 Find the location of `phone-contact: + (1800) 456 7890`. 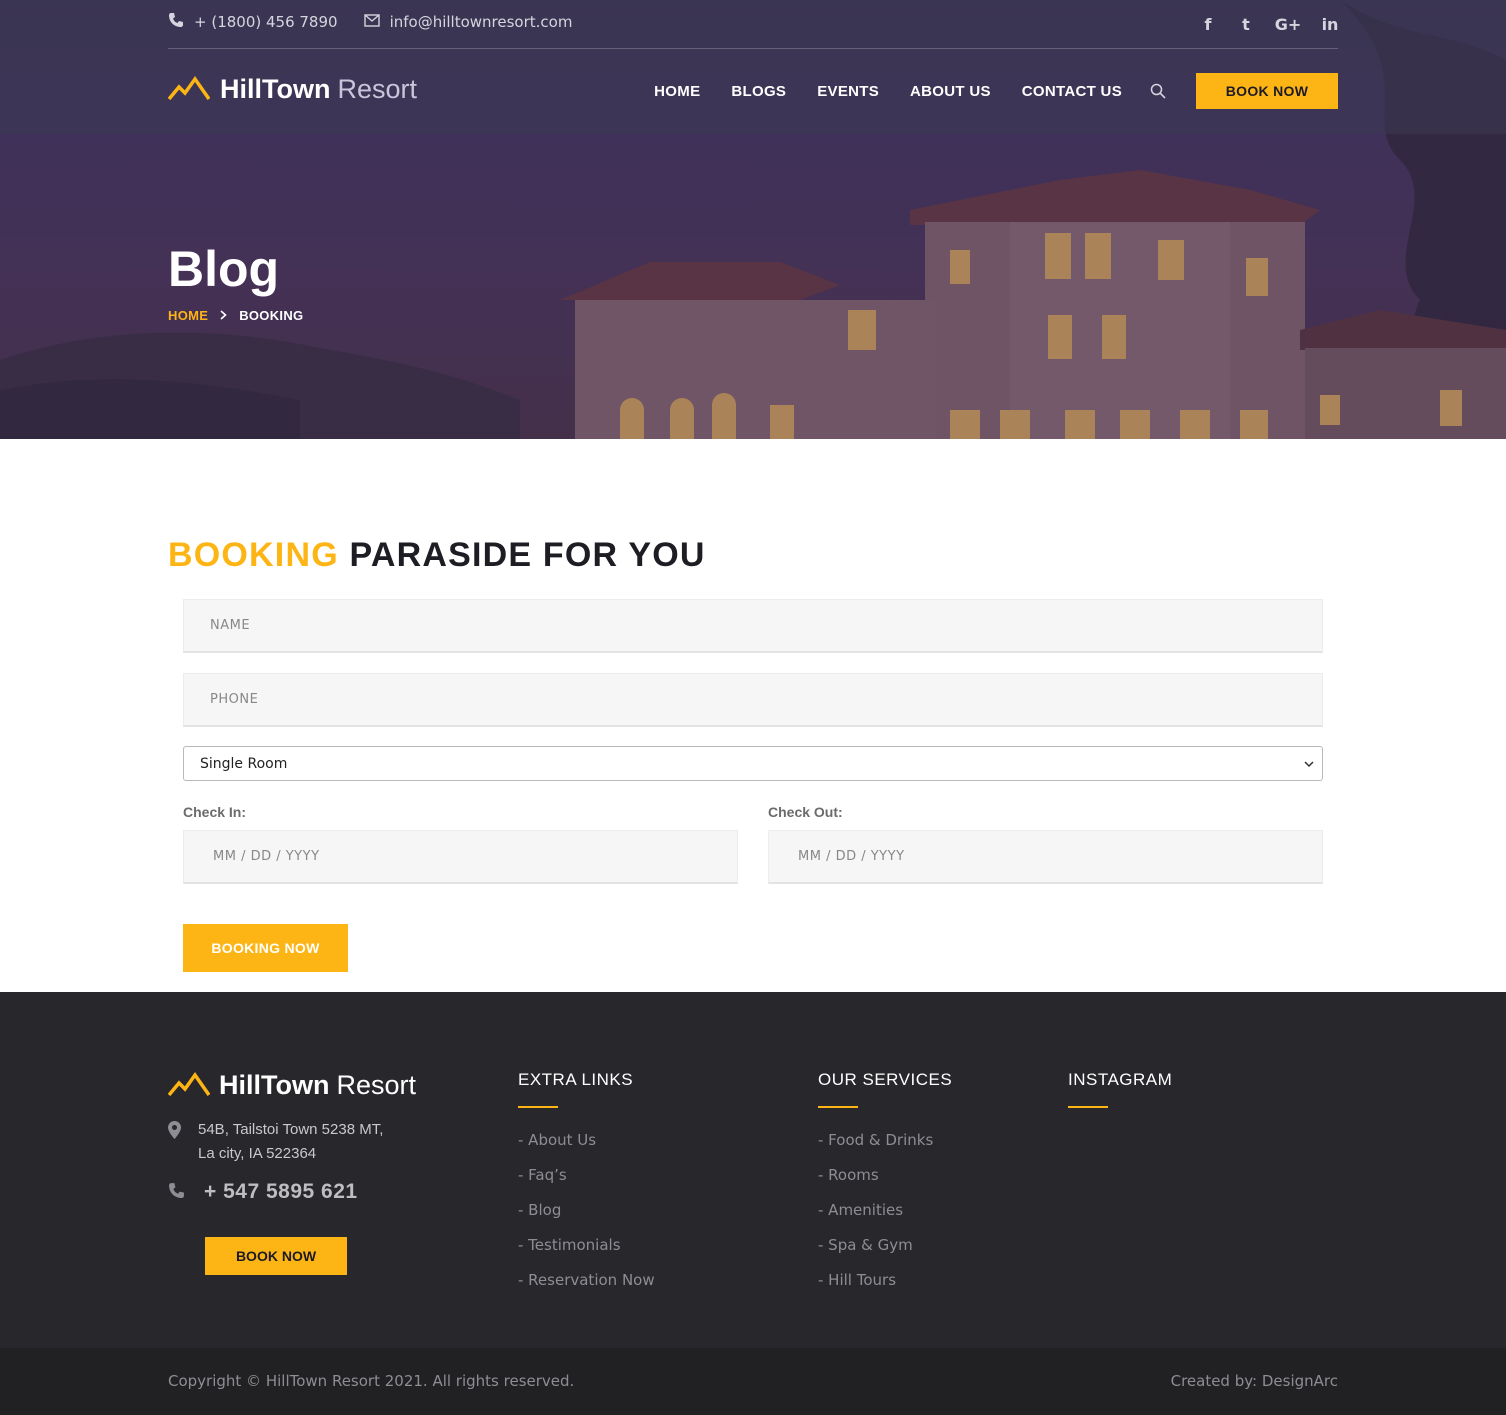

phone-contact: + (1800) 456 7890 is located at coordinates (253, 22).